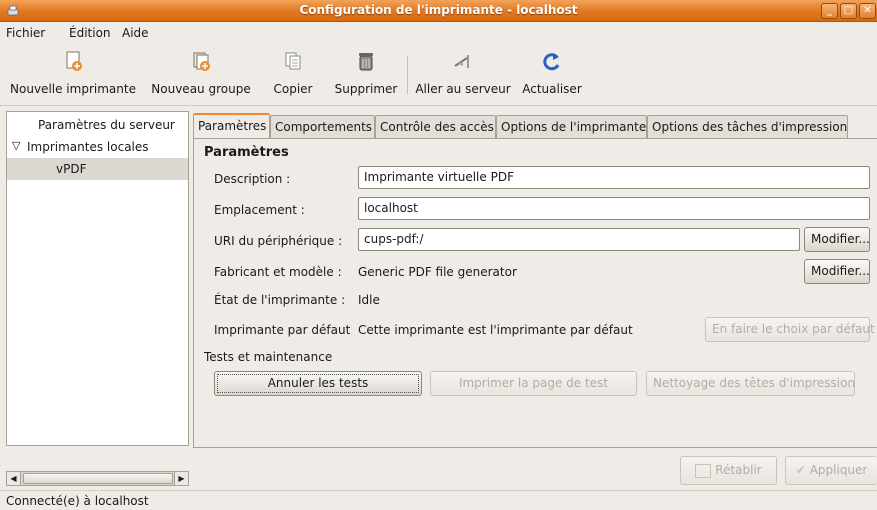  What do you see at coordinates (552, 89) in the screenshot?
I see `refresh-label: Actualiser` at bounding box center [552, 89].